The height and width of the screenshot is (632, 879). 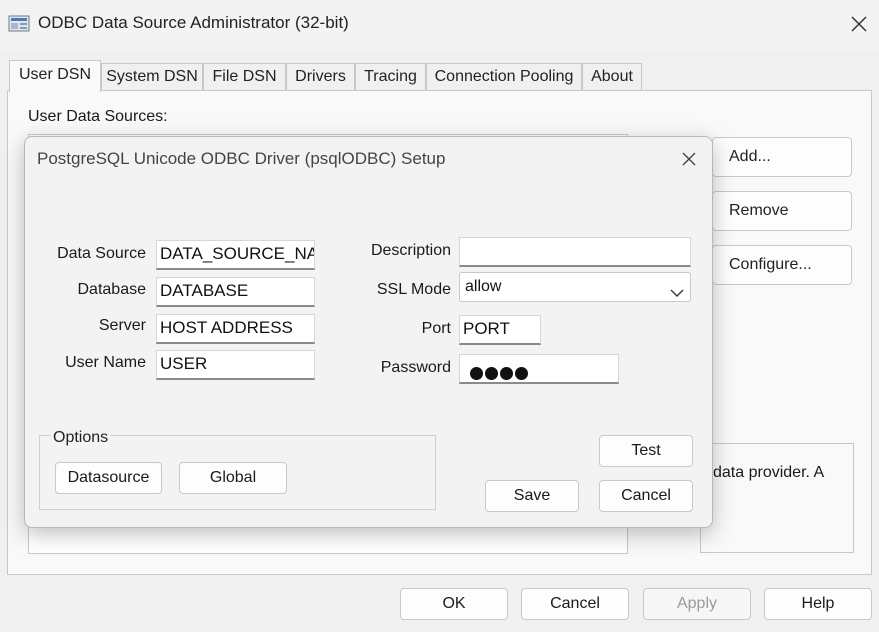 What do you see at coordinates (782, 211) in the screenshot?
I see `remove-button: Remove` at bounding box center [782, 211].